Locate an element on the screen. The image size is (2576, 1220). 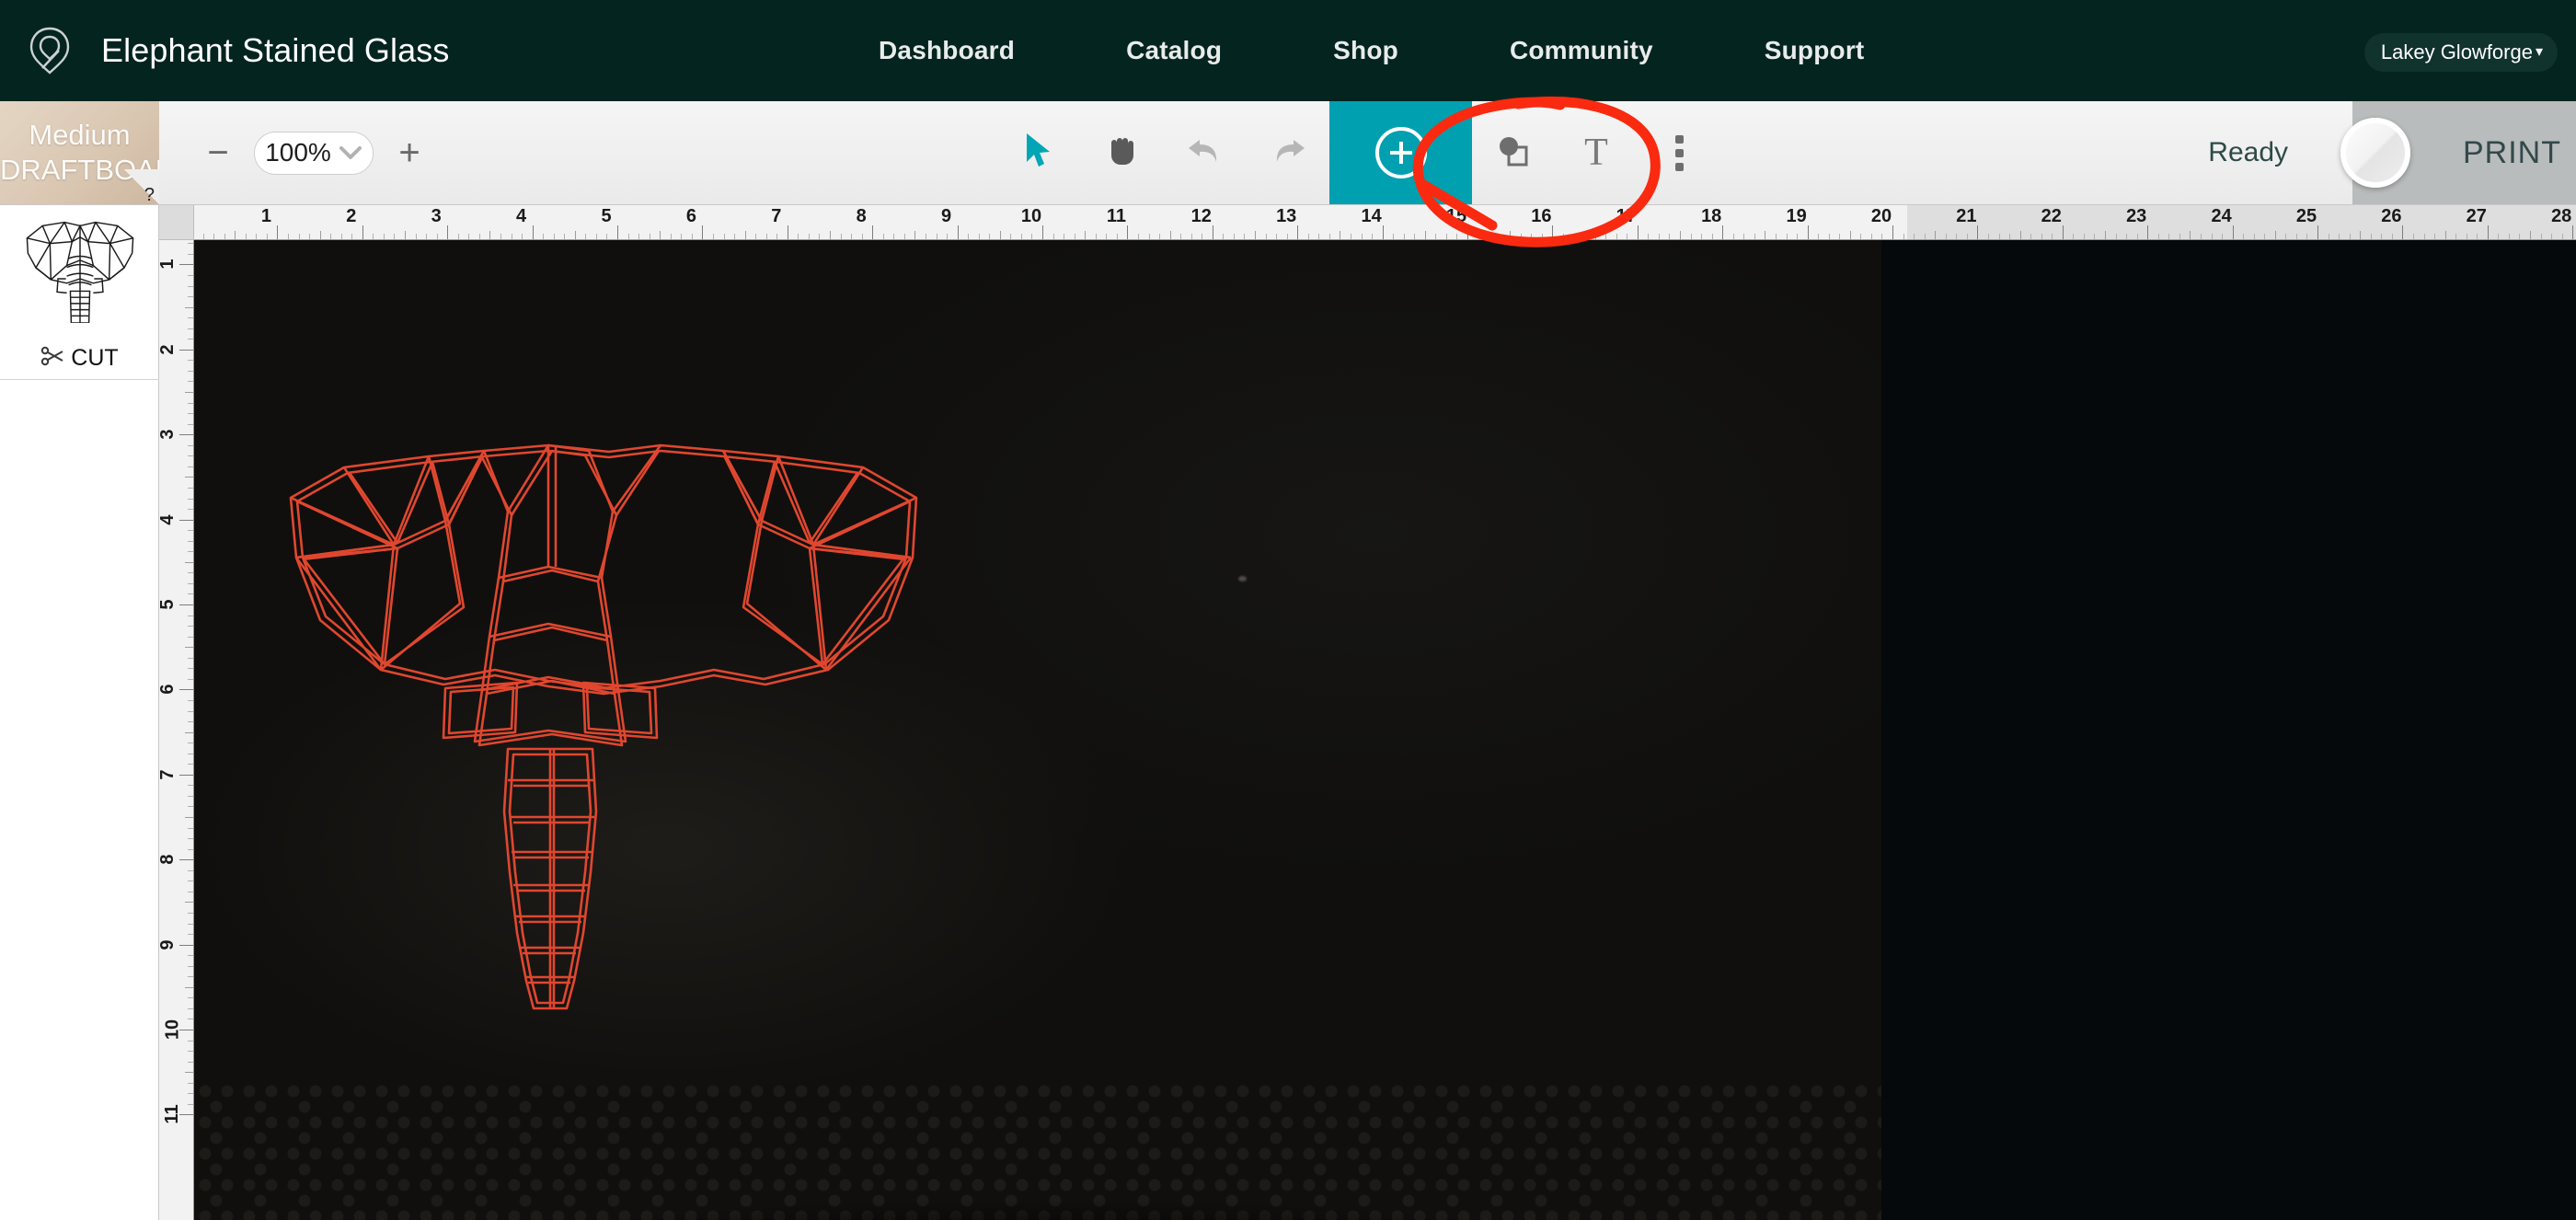
ruler-label: 5 is located at coordinates (168, 604).